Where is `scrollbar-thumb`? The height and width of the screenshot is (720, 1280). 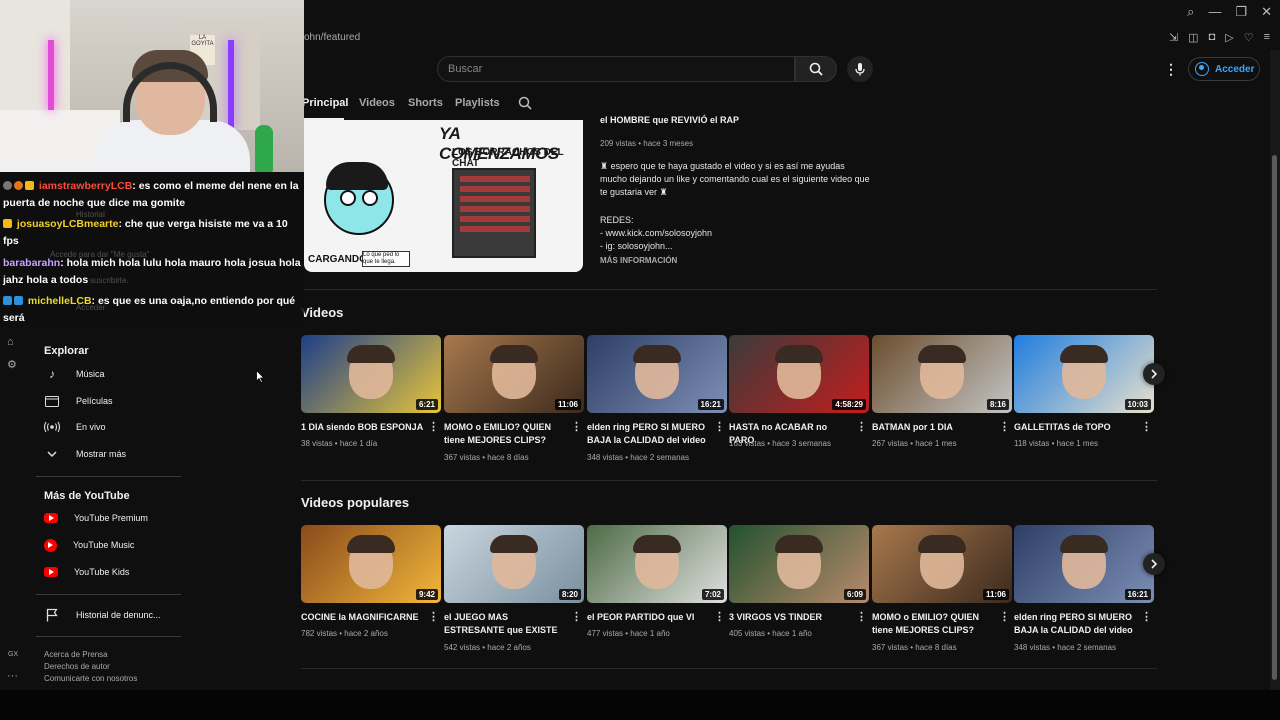
scrollbar-thumb is located at coordinates (1274, 417).